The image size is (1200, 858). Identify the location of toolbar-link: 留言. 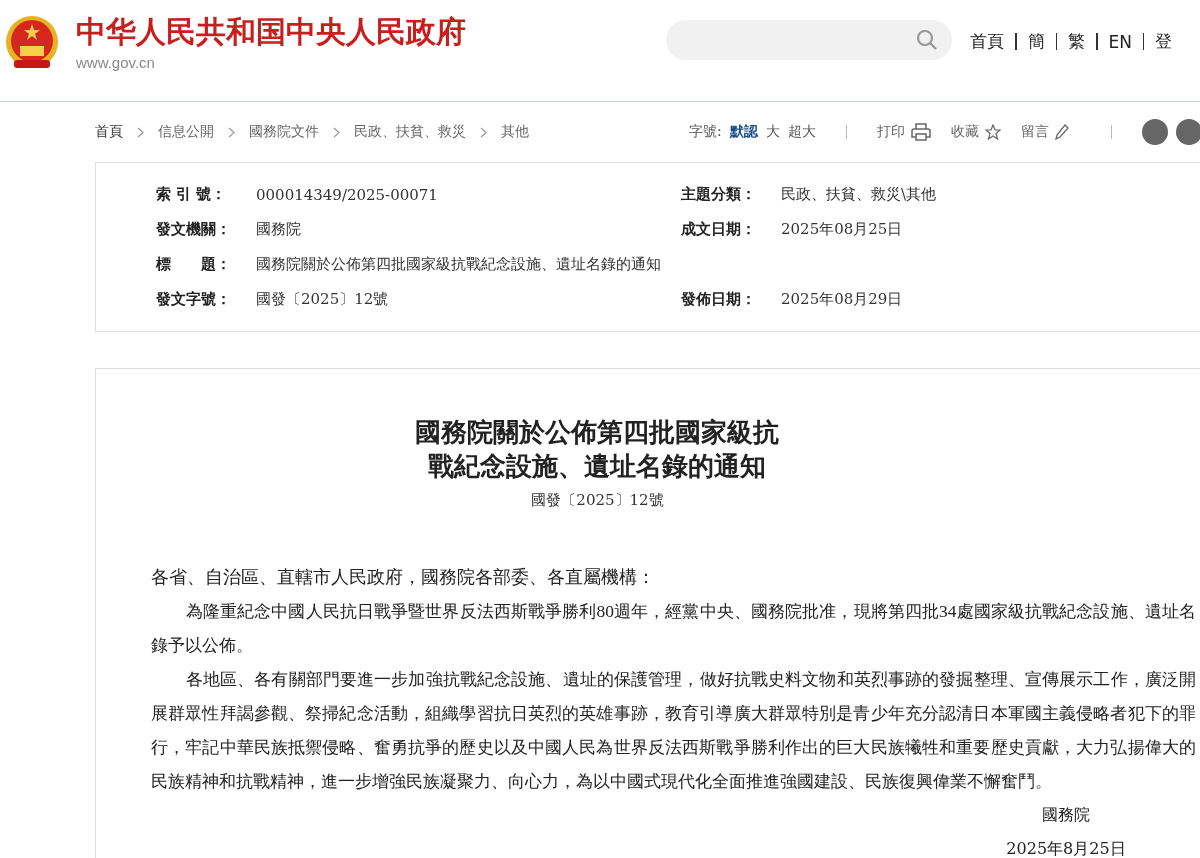
(1044, 132).